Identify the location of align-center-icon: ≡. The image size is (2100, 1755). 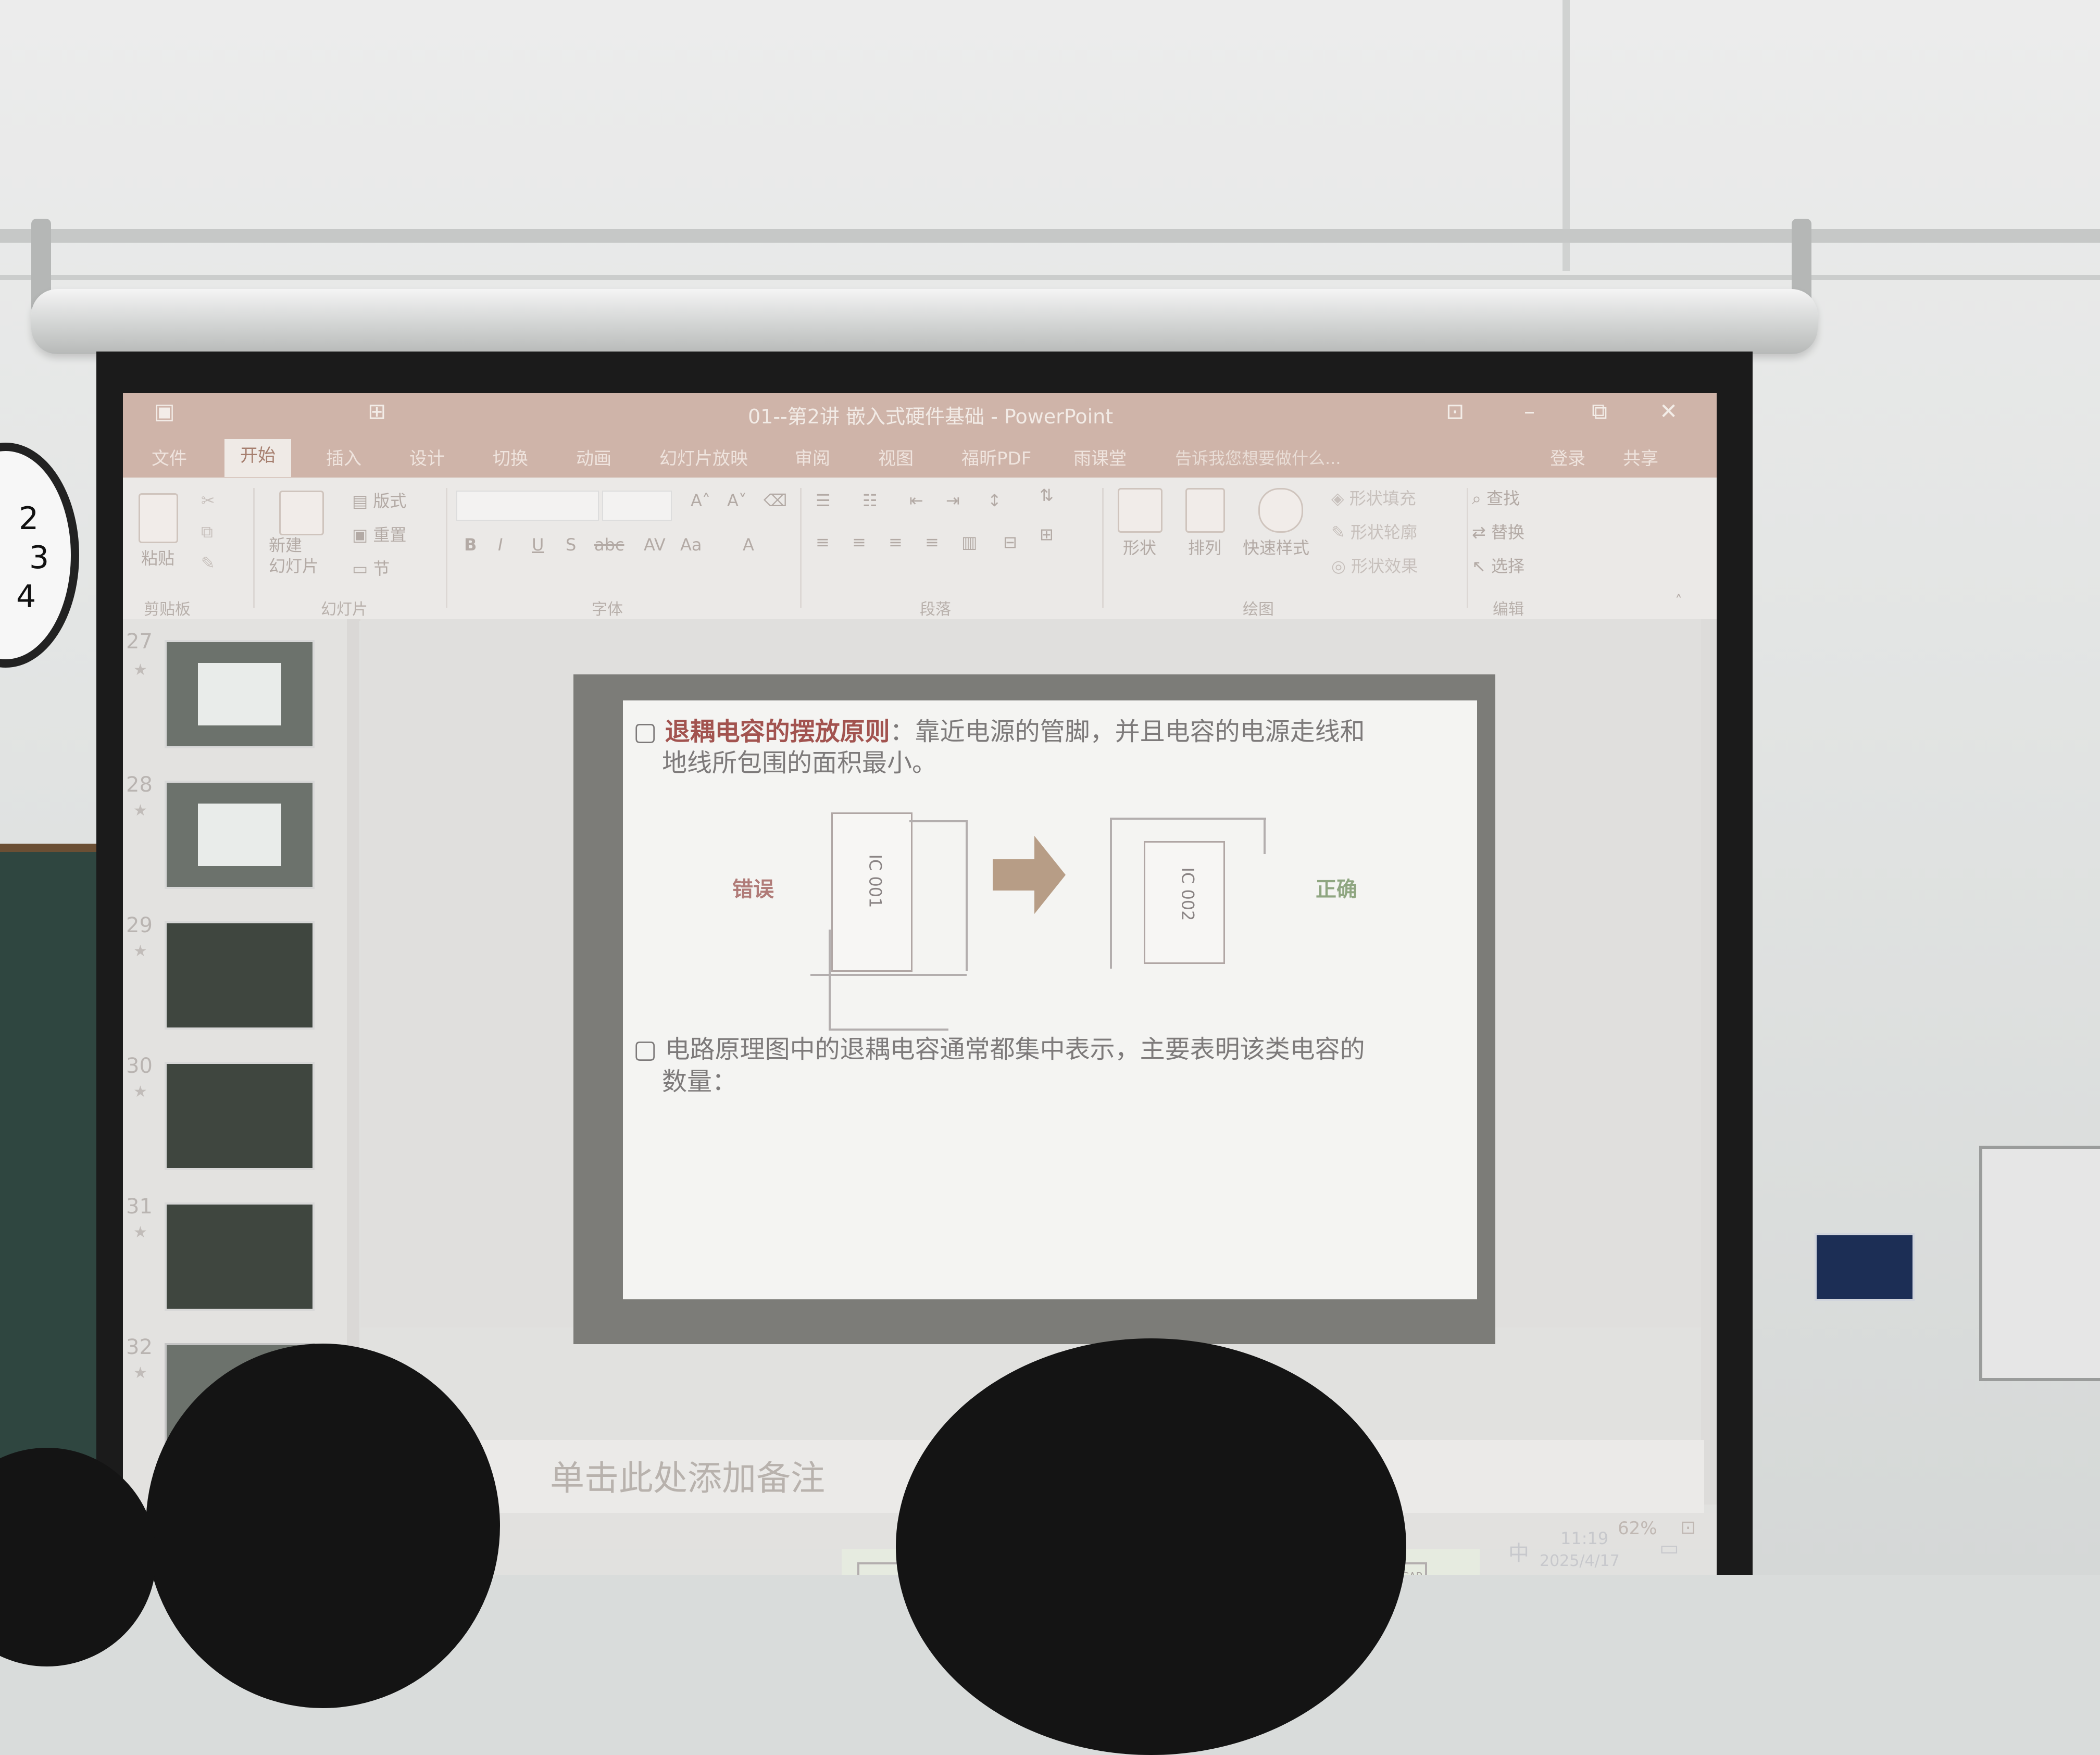
(859, 542).